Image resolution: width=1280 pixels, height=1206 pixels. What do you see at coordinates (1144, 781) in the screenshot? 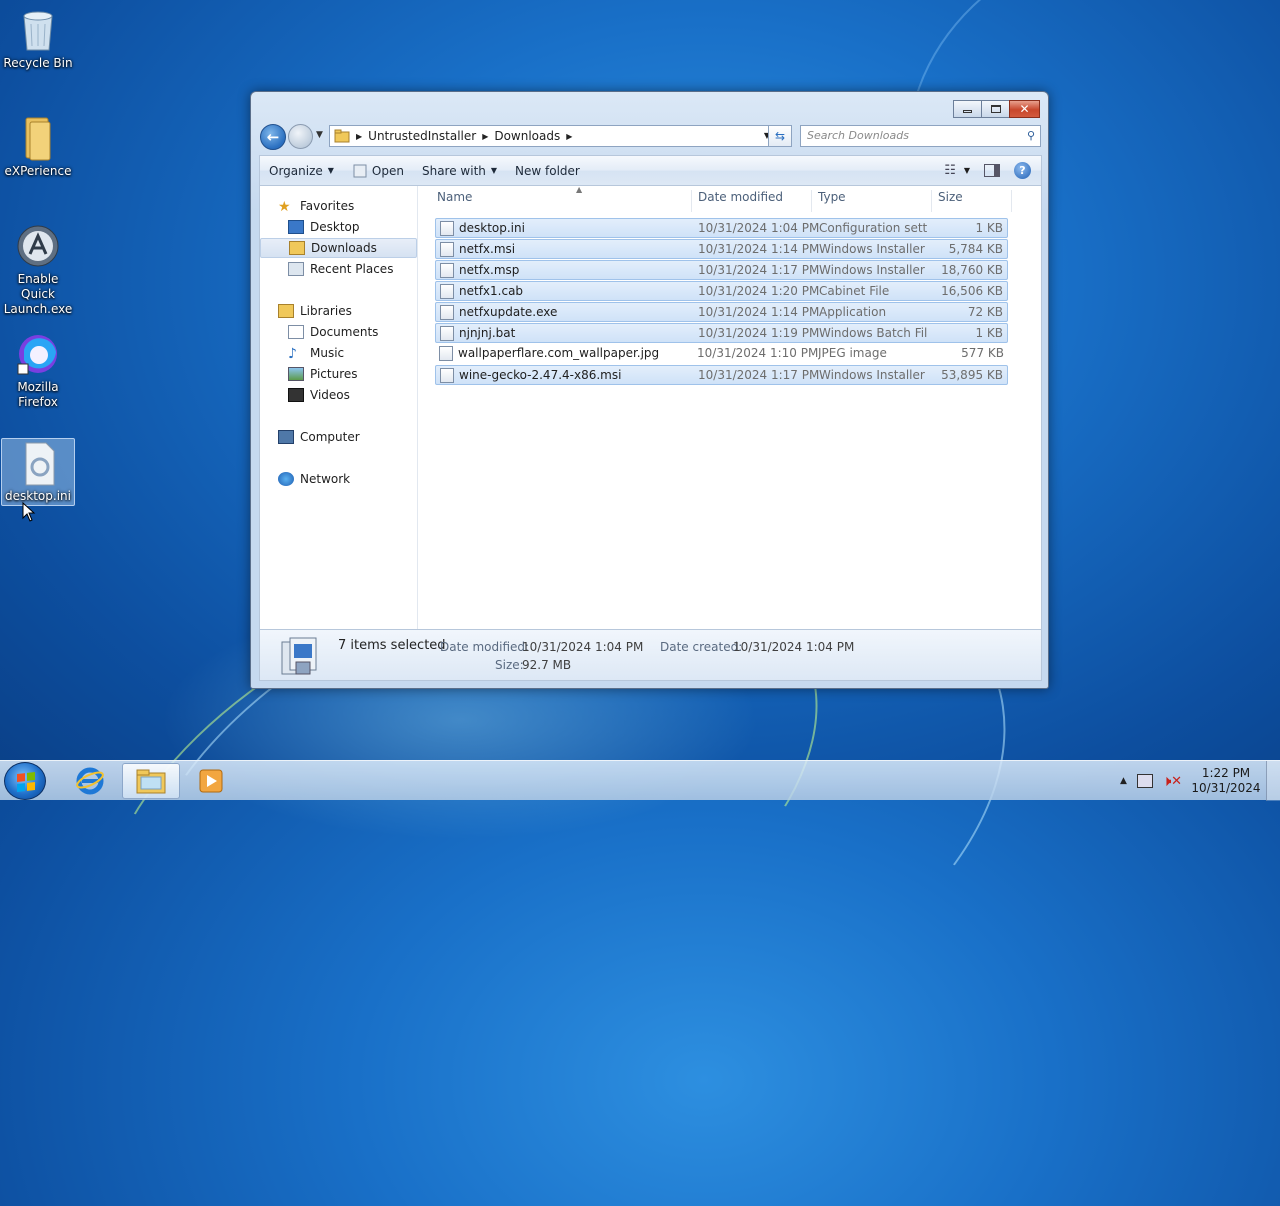
I see `action-center-icon` at bounding box center [1144, 781].